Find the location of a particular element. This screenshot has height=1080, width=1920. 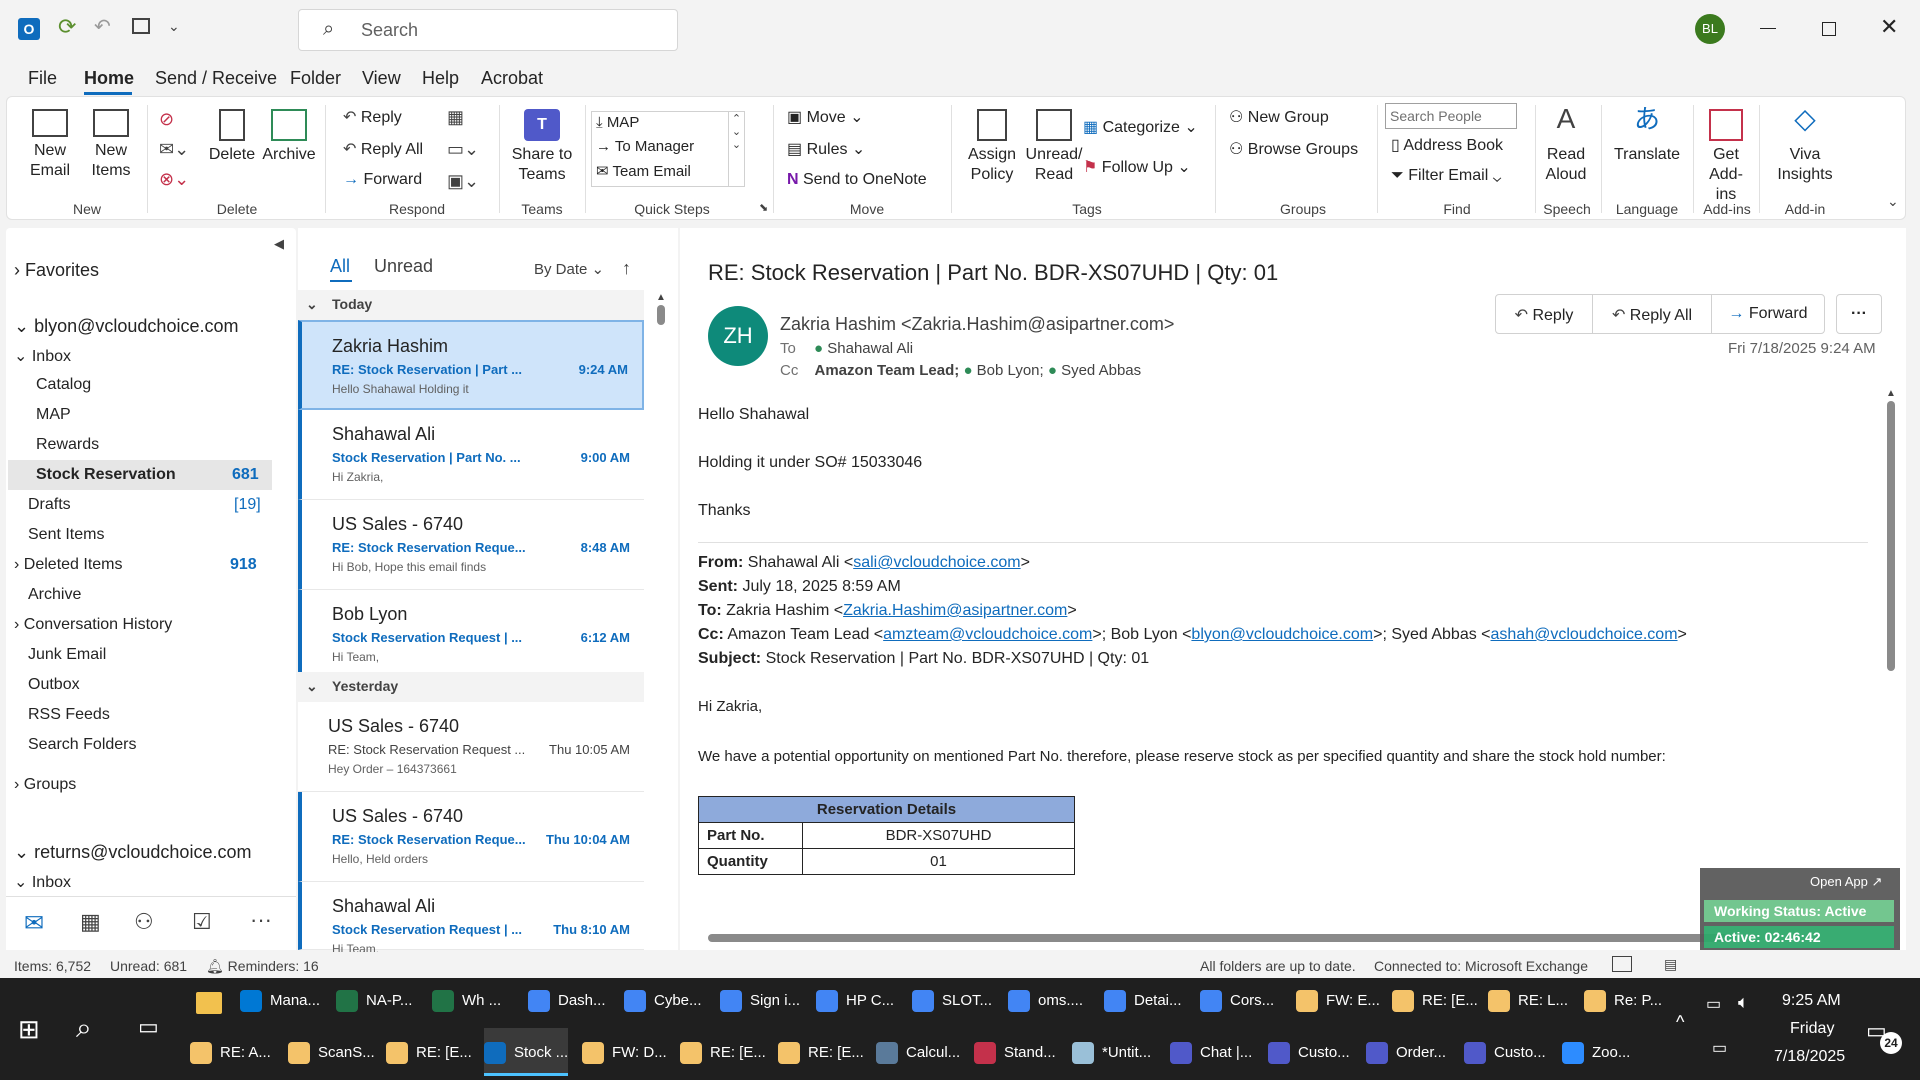

sort-by-date-button: By Date ⌄ is located at coordinates (569, 269).